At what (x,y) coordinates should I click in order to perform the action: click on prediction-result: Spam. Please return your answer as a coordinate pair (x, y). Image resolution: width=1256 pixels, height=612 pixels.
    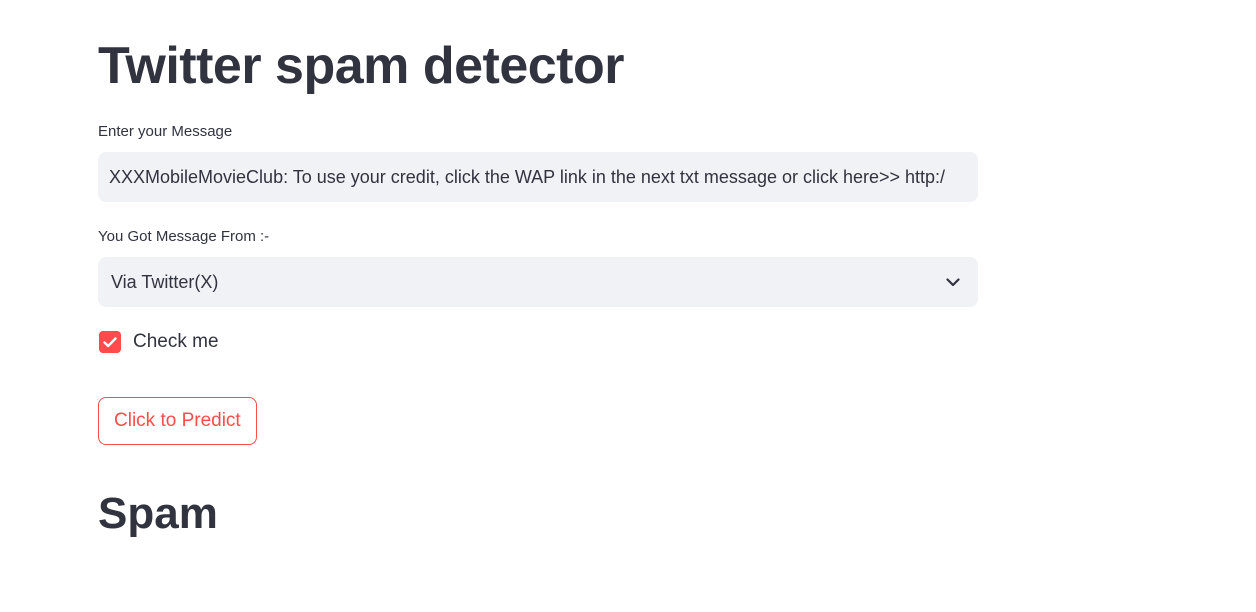
    Looking at the image, I should click on (158, 513).